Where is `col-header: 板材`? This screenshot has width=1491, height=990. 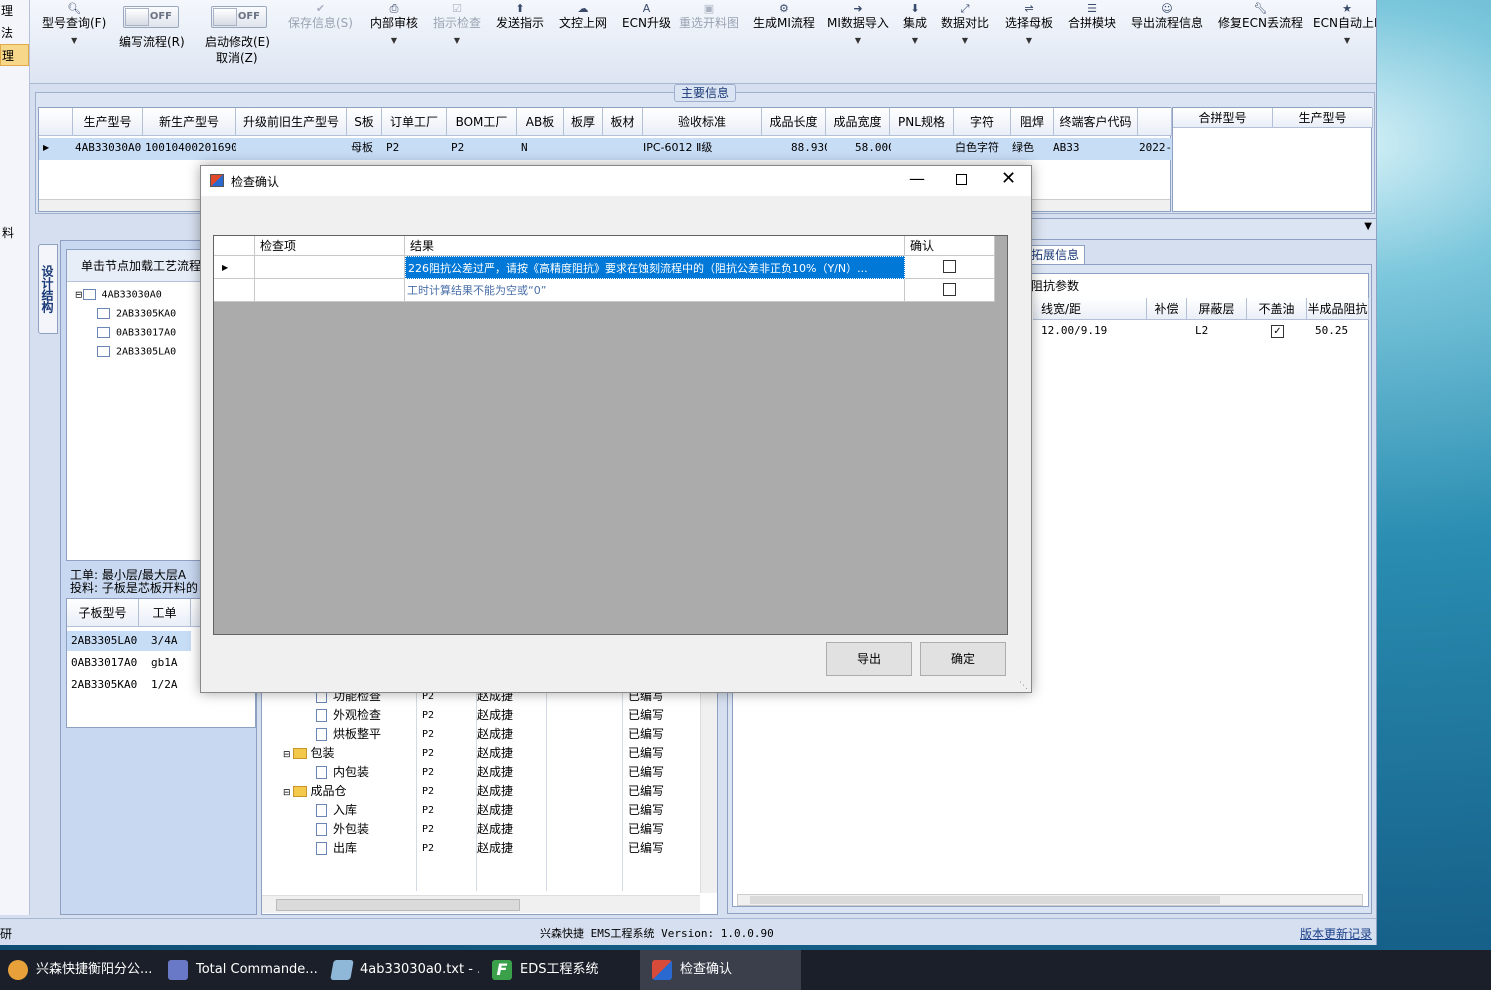 col-header: 板材 is located at coordinates (623, 122).